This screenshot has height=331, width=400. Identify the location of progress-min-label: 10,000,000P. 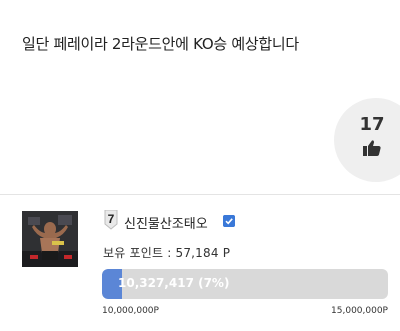
(130, 311).